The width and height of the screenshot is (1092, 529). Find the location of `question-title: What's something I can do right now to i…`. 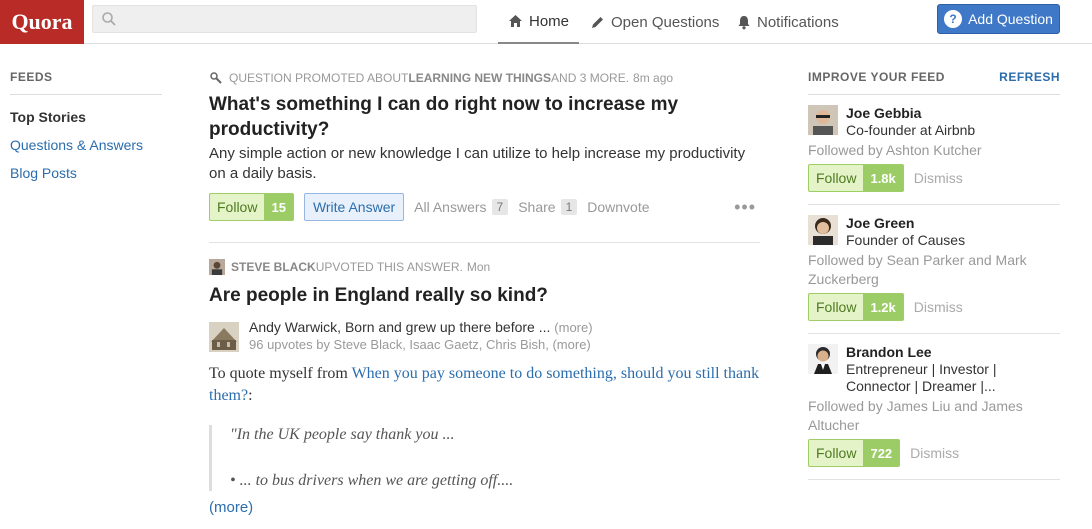

question-title: What's something I can do right now to i… is located at coordinates (484, 117).